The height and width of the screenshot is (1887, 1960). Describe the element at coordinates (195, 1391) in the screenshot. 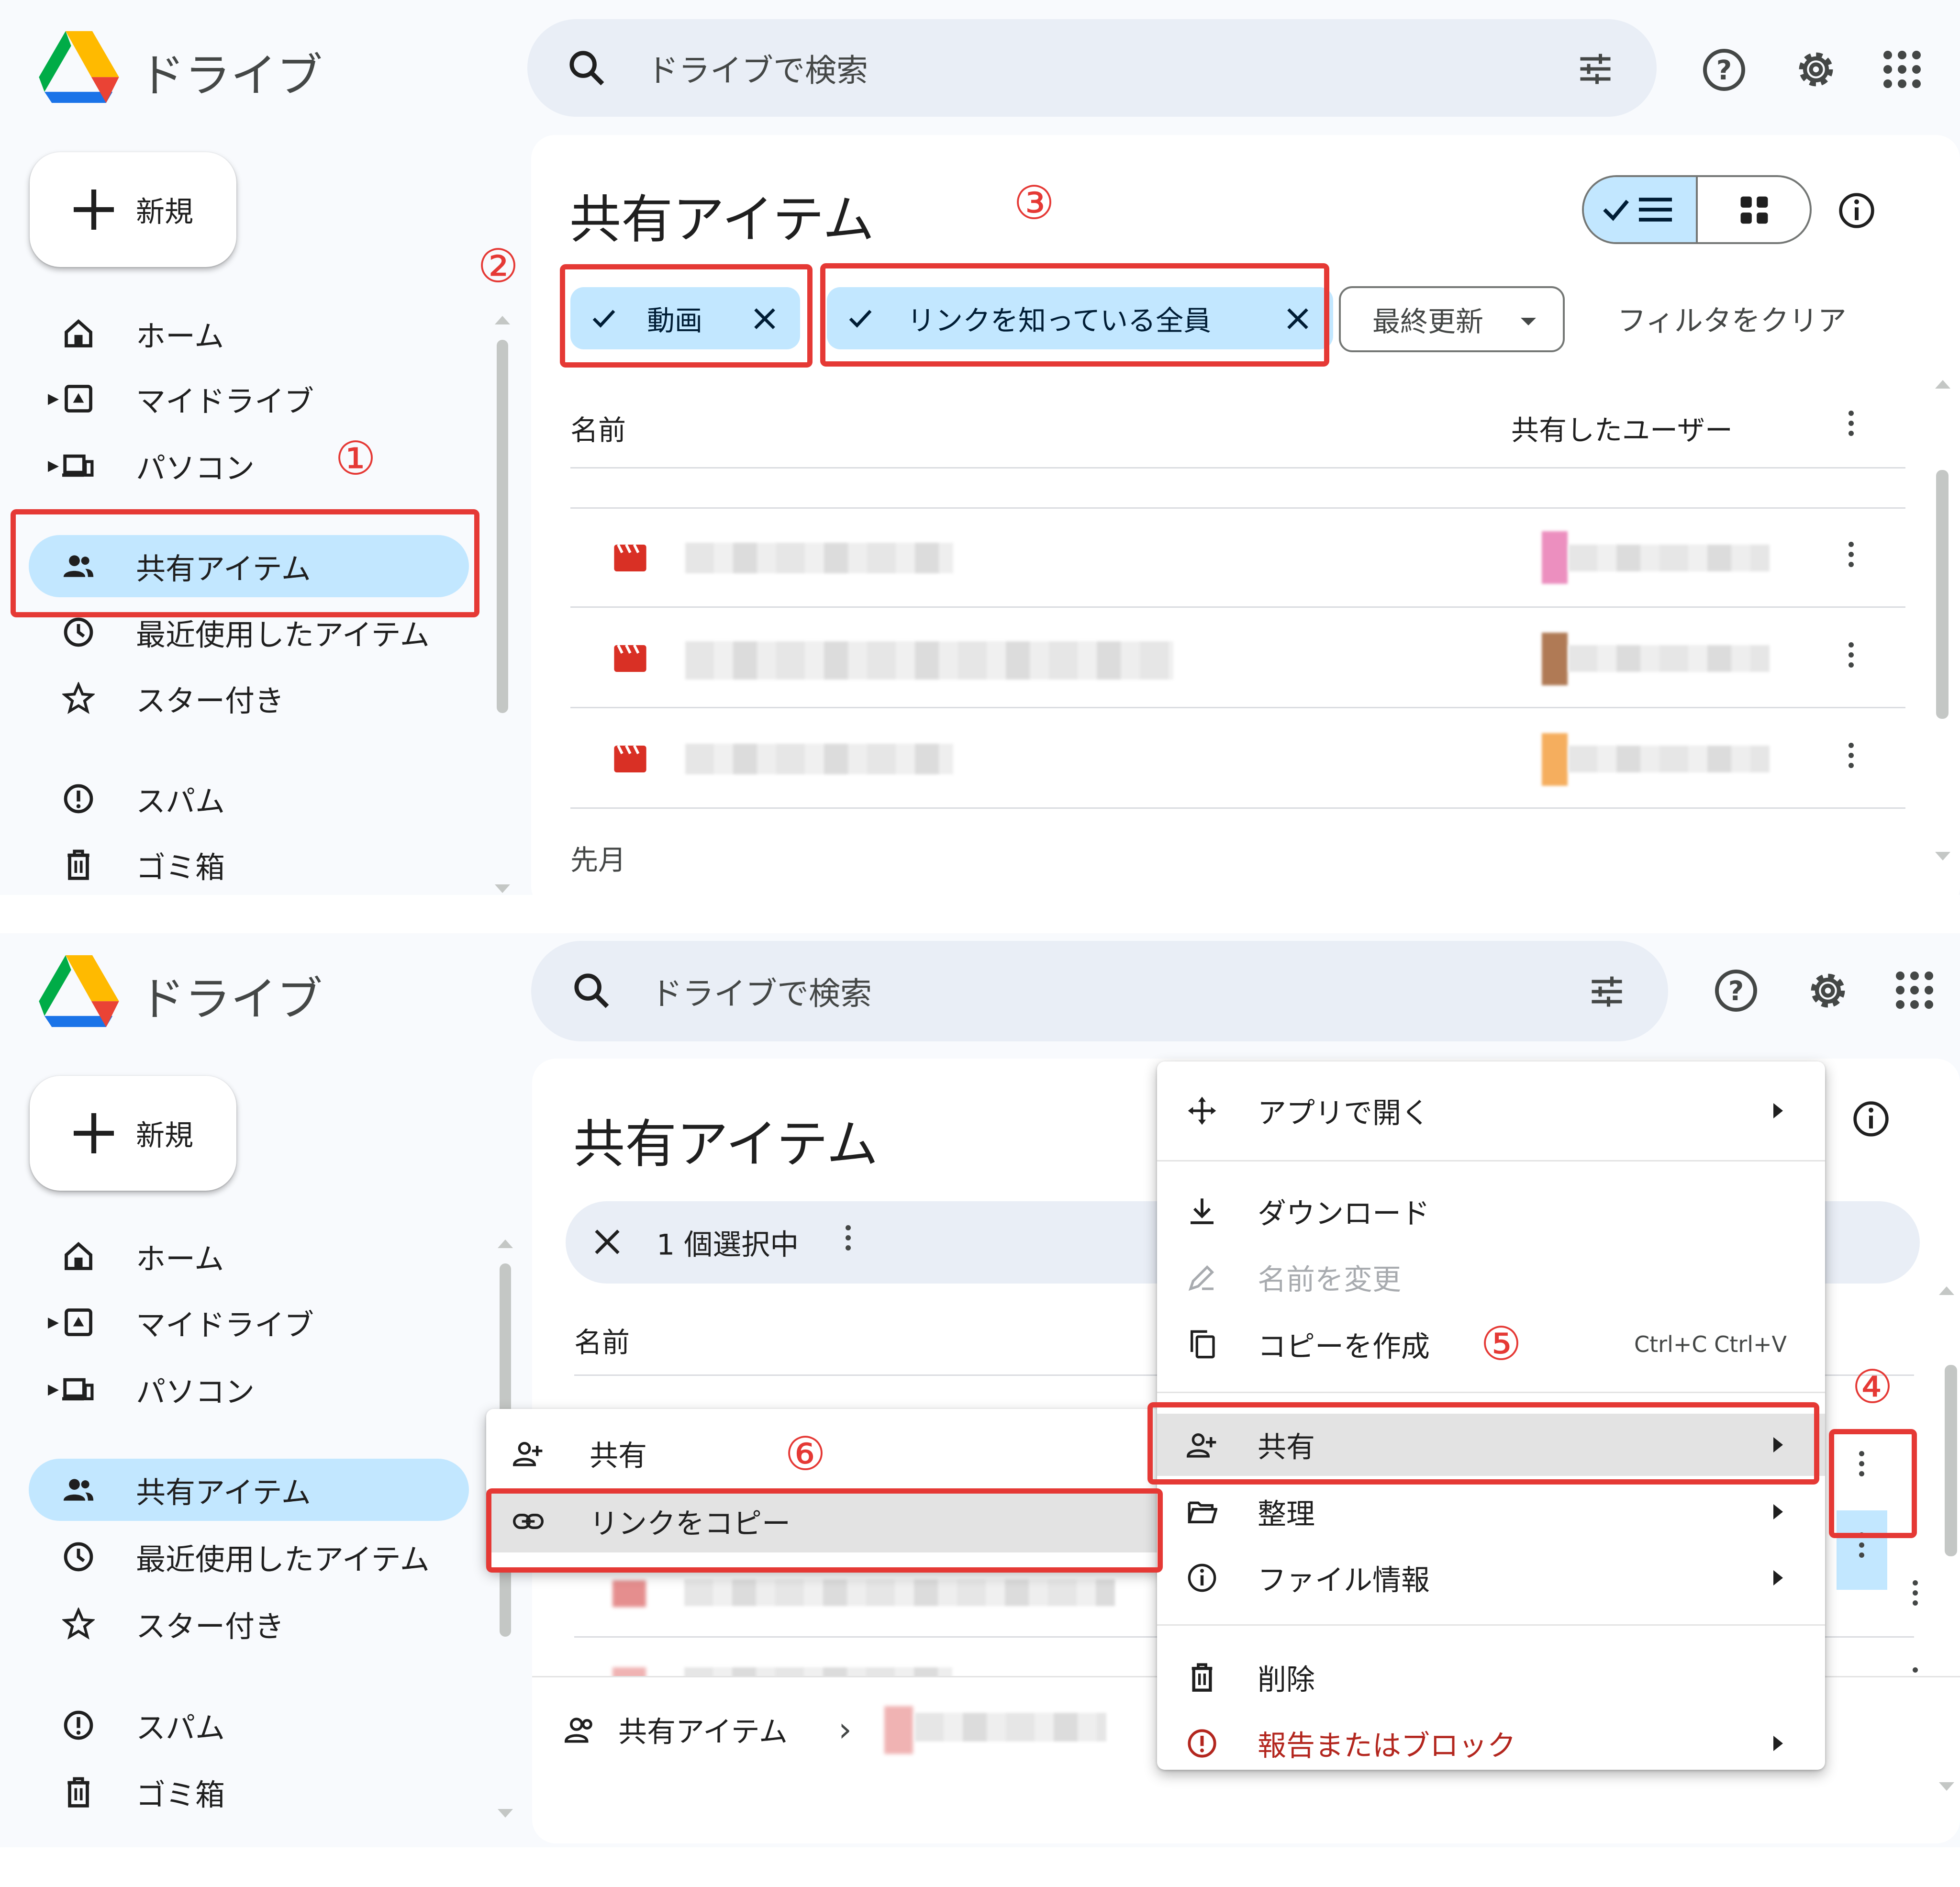

I see `sidebar-item-label: パソコン` at that location.